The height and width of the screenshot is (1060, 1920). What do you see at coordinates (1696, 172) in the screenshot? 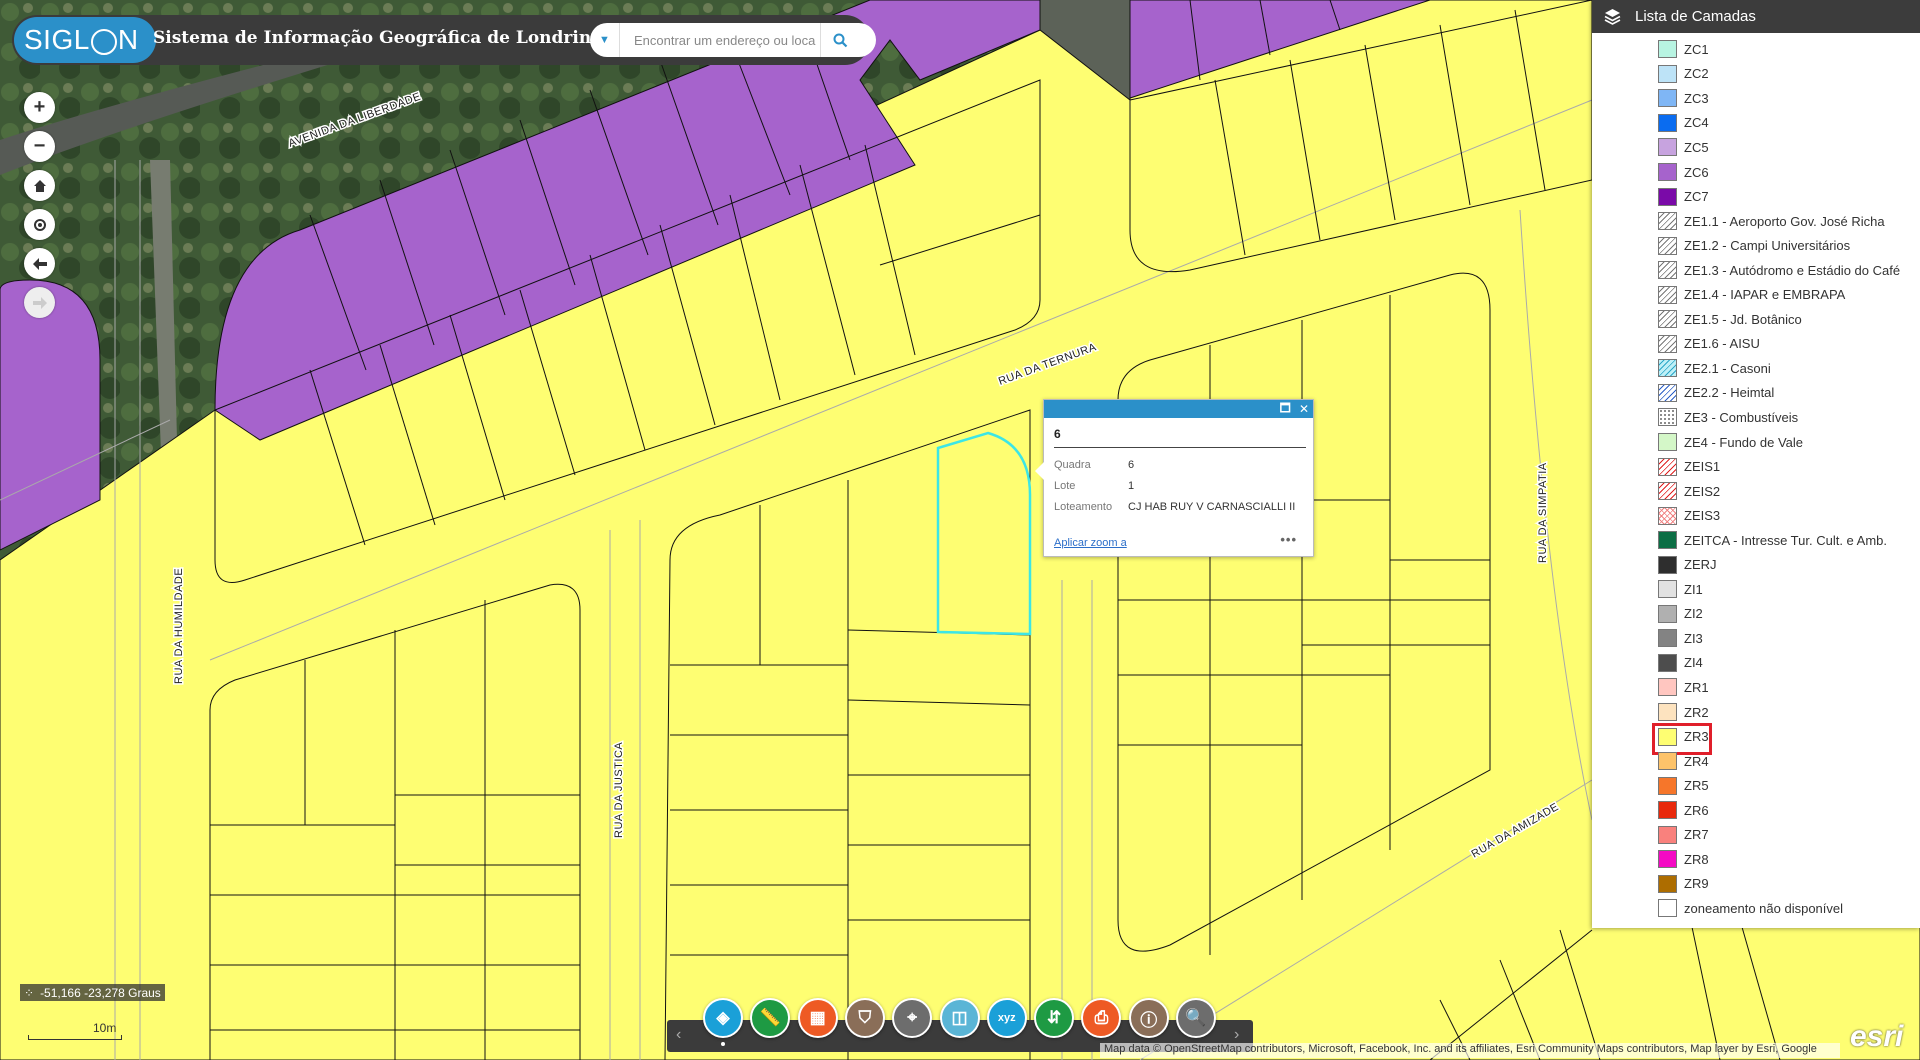
I see `legend-label: ZC6` at bounding box center [1696, 172].